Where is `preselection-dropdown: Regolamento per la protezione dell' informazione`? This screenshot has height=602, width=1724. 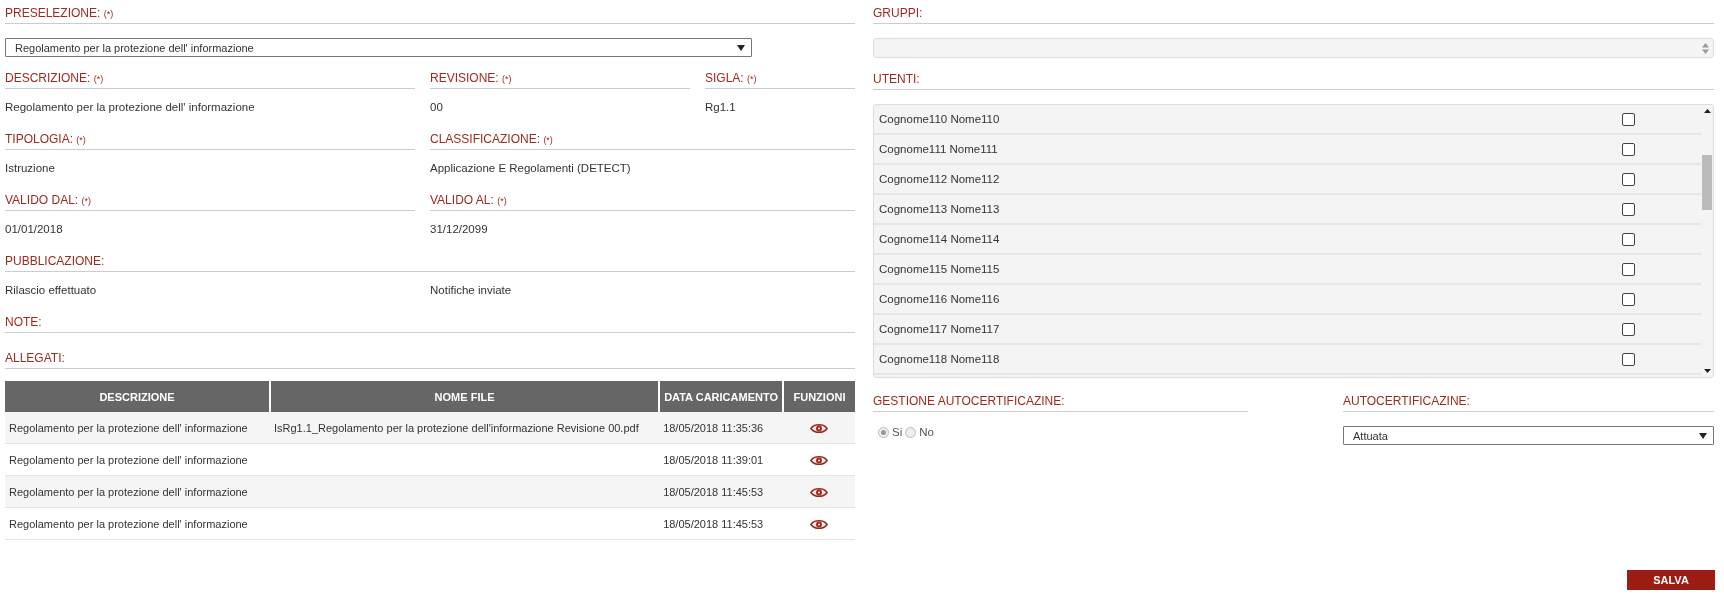
preselection-dropdown: Regolamento per la protezione dell' informazione is located at coordinates (378, 47).